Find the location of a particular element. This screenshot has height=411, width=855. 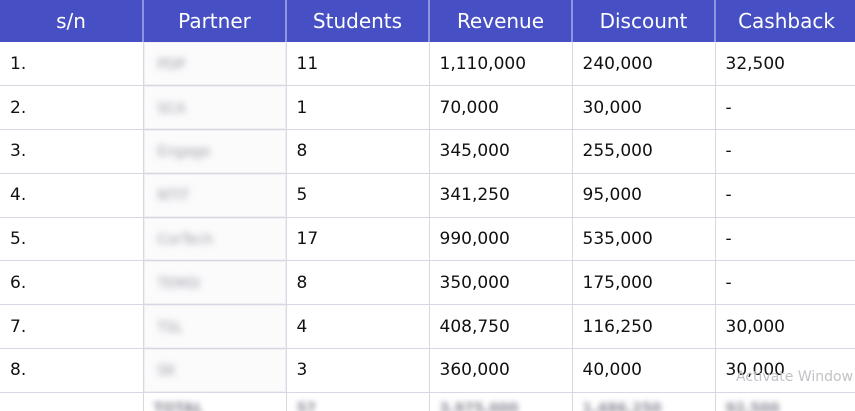

table-row: 6. TEMSI 8 350,000 175,000 - is located at coordinates (427, 283).